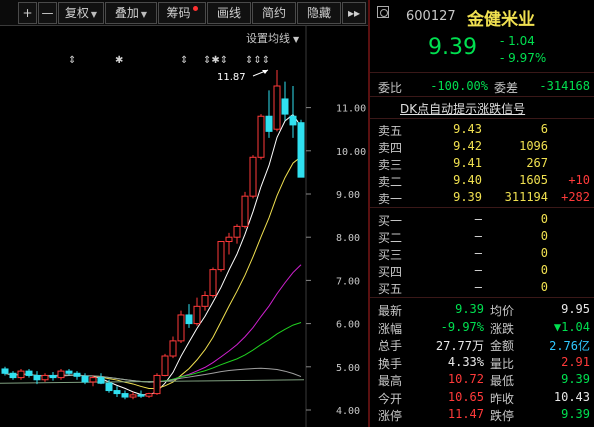 This screenshot has height=427, width=594. What do you see at coordinates (390, 255) in the screenshot?
I see `bid-level-label: 买三` at bounding box center [390, 255].